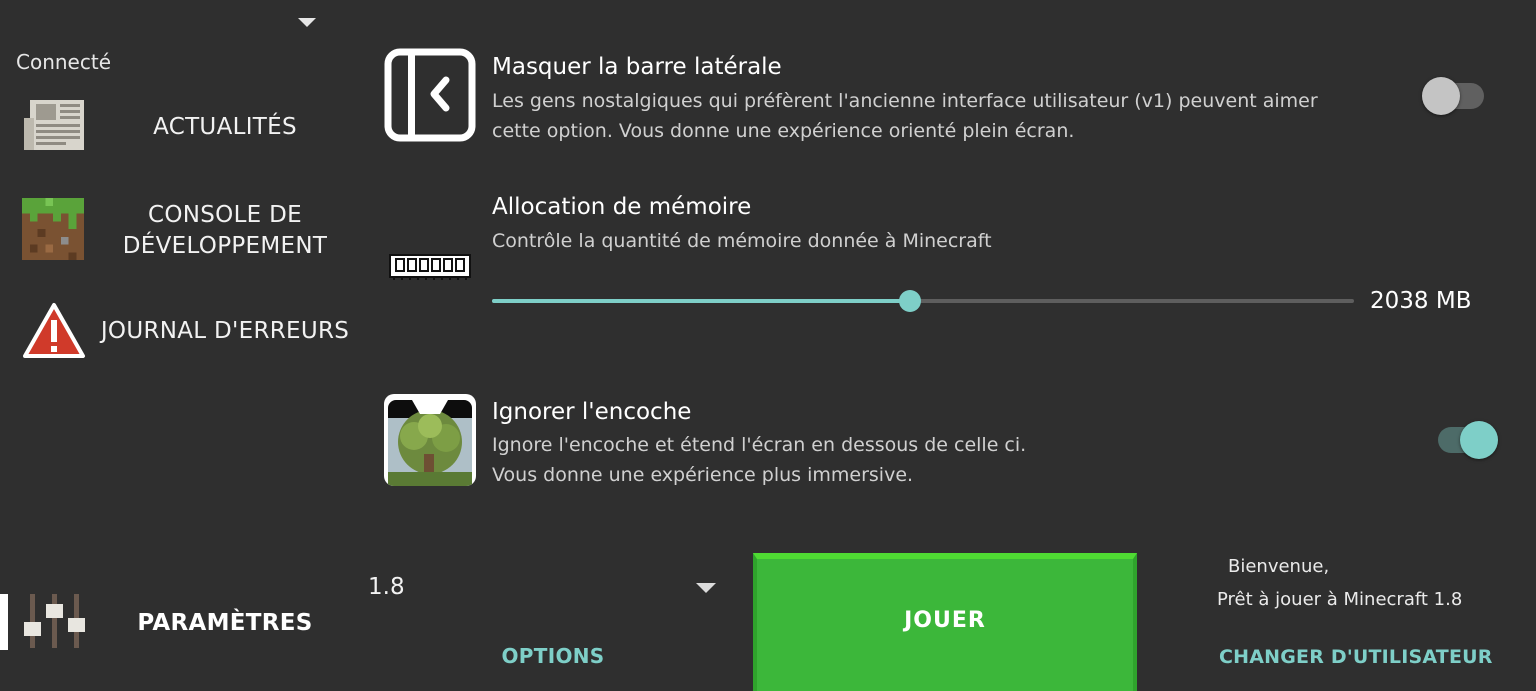 This screenshot has width=1536, height=691. I want to click on sidebar-item-error-log: JOURNAL D'ERREURS, so click(180, 332).